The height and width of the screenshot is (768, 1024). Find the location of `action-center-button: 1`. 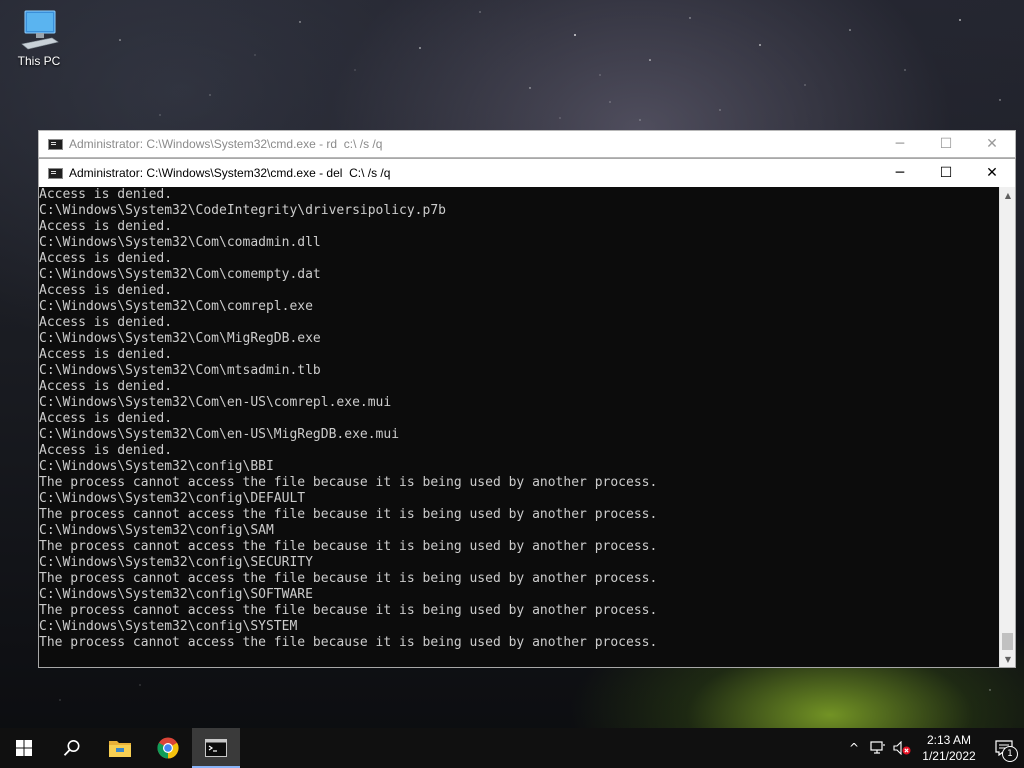

action-center-button: 1 is located at coordinates (1004, 748).